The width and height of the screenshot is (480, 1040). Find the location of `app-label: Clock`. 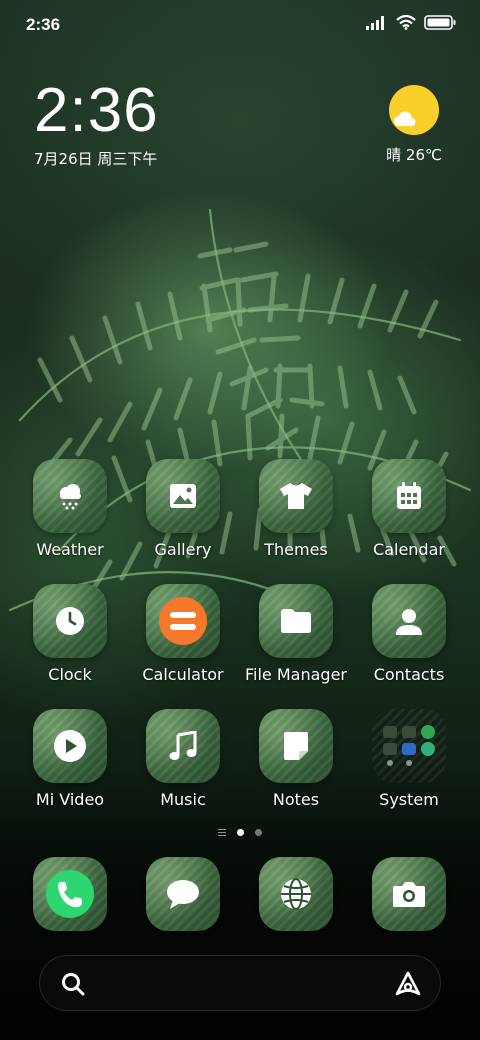

app-label: Clock is located at coordinates (70, 674).